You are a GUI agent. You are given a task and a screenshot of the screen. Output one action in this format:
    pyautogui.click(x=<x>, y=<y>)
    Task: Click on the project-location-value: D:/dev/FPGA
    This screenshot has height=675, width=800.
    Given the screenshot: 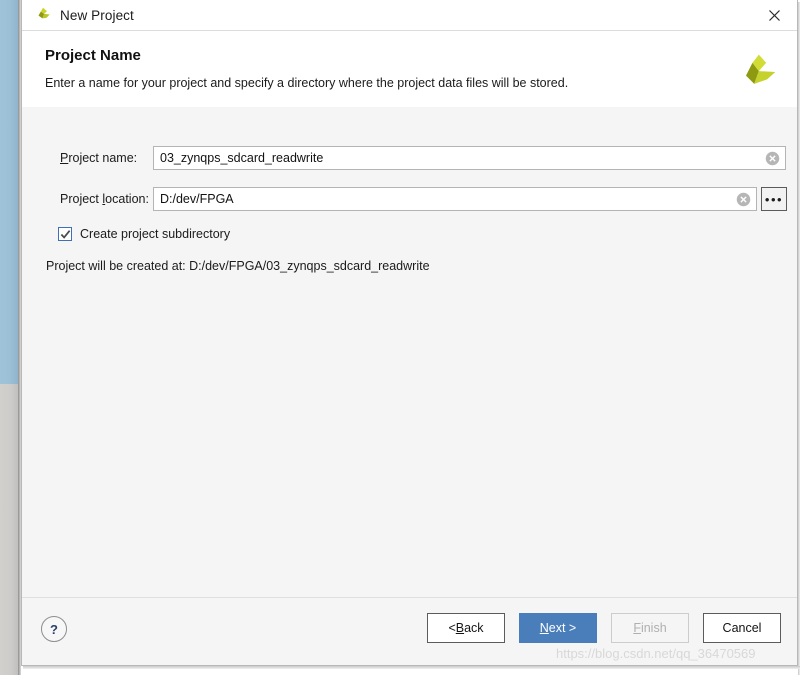 What is the action you would take?
    pyautogui.click(x=197, y=199)
    